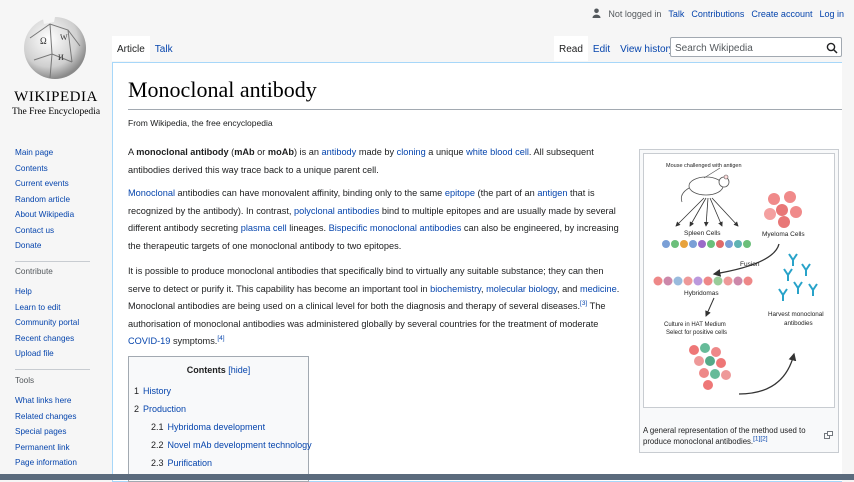  What do you see at coordinates (55, 45) in the screenshot?
I see `puzzle-globe-icon: Ω W И` at bounding box center [55, 45].